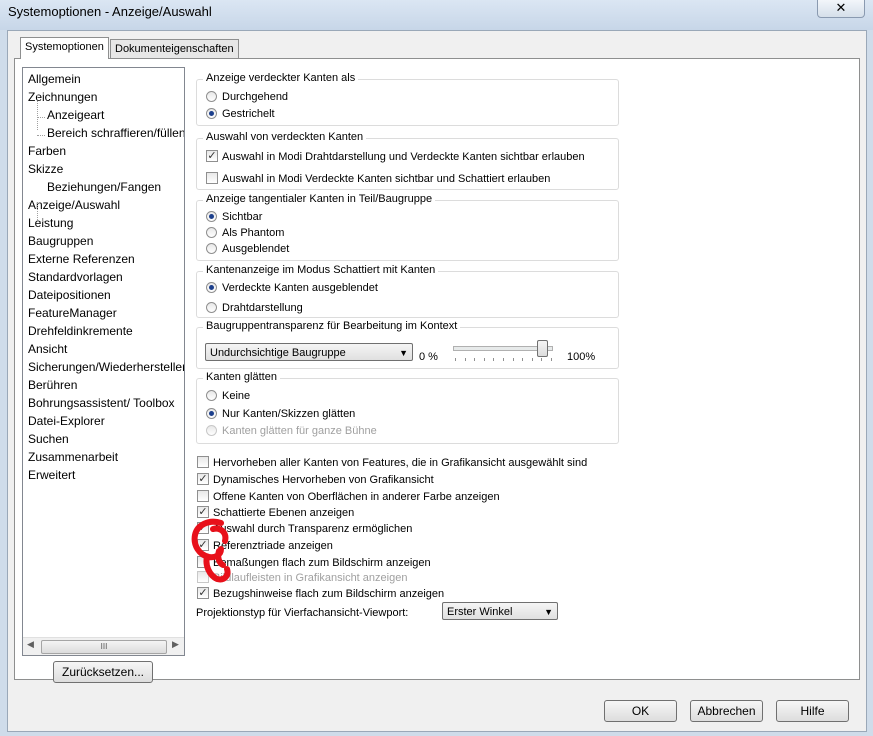 The height and width of the screenshot is (736, 873). I want to click on projection-dropdown: Erster Winkel ▼, so click(500, 611).